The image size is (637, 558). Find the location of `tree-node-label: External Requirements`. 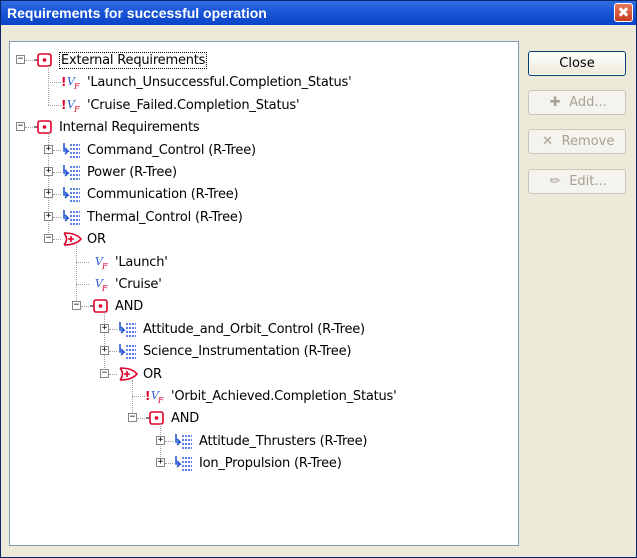

tree-node-label: External Requirements is located at coordinates (133, 60).